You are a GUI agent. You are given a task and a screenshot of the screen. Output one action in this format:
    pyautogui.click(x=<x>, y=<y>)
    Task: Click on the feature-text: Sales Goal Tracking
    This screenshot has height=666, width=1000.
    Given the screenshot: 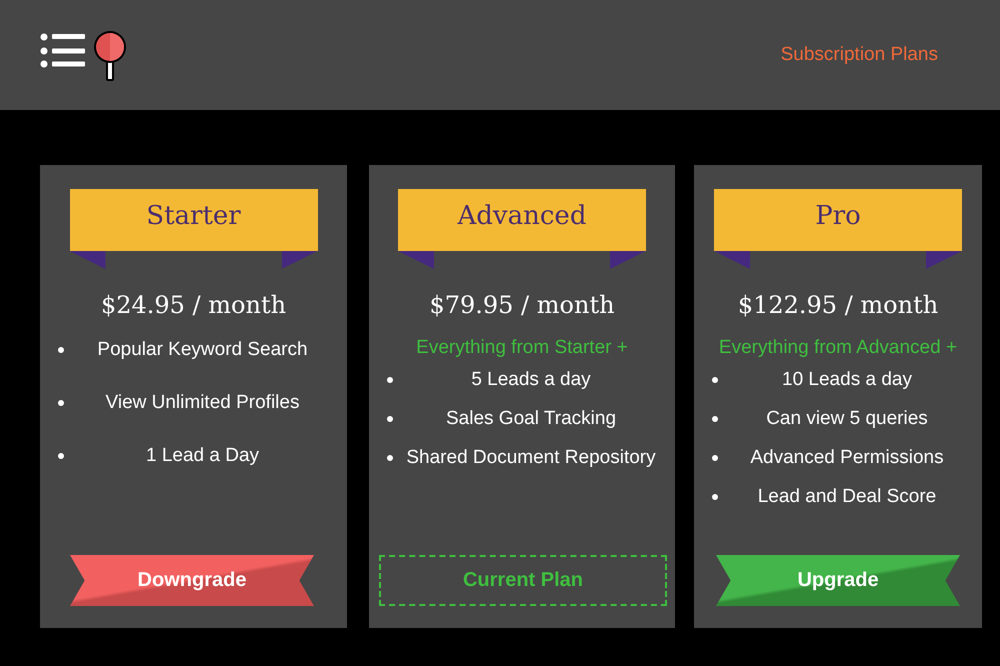 What is the action you would take?
    pyautogui.click(x=531, y=419)
    